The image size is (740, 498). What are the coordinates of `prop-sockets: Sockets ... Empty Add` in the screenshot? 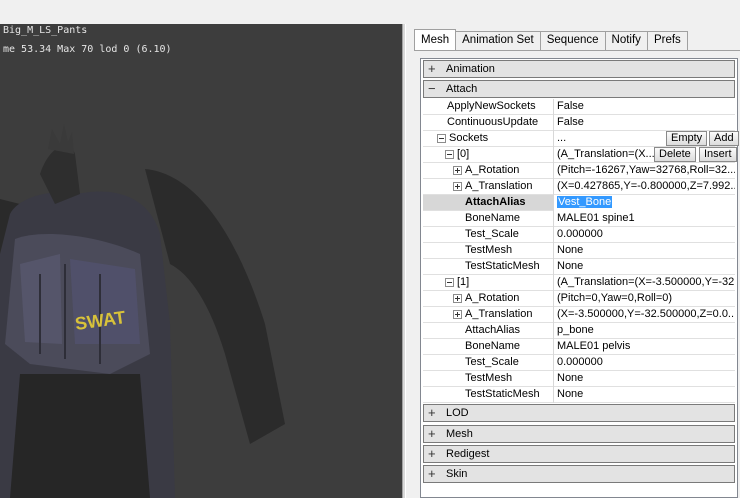 It's located at (581, 139).